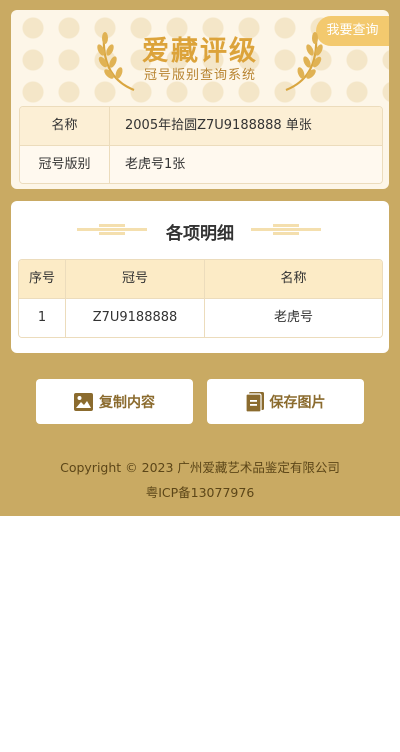 Image resolution: width=400 pixels, height=752 pixels. I want to click on column-header-serial: 冠号, so click(135, 279).